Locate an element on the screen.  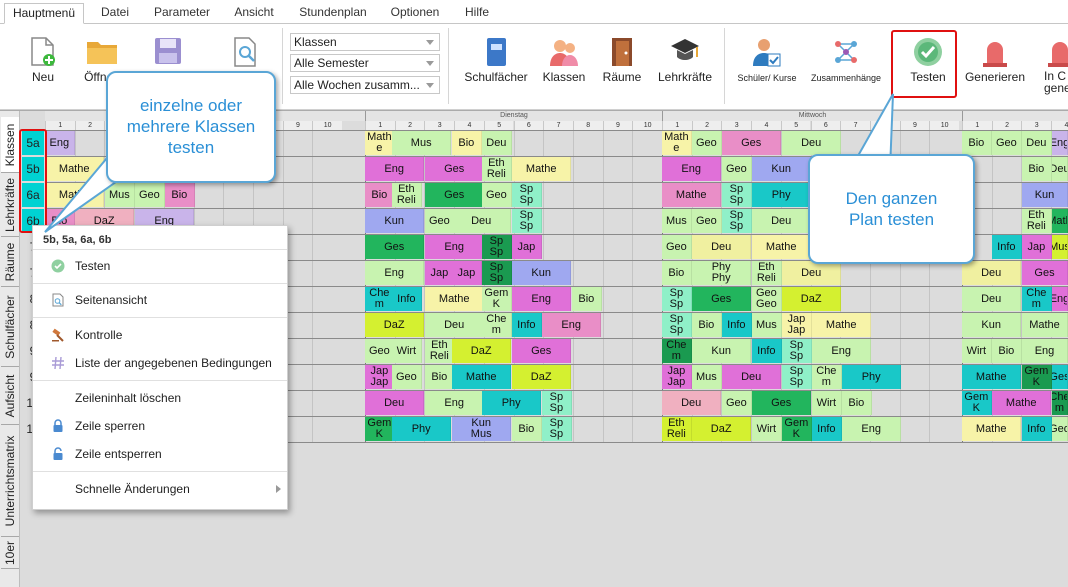
classes-button: Klassen is located at coordinates (564, 67).